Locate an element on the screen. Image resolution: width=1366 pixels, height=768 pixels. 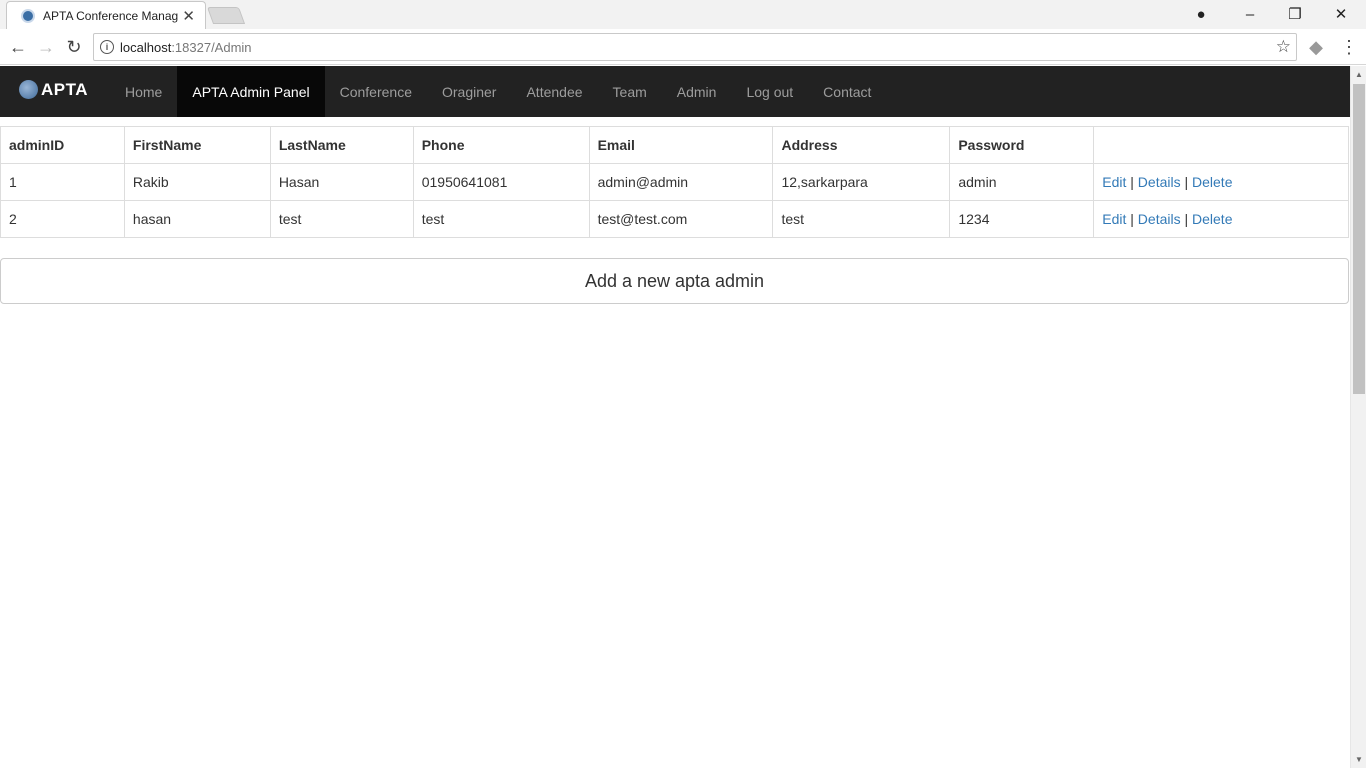
restore-icon: ❐ is located at coordinates (1295, 14).